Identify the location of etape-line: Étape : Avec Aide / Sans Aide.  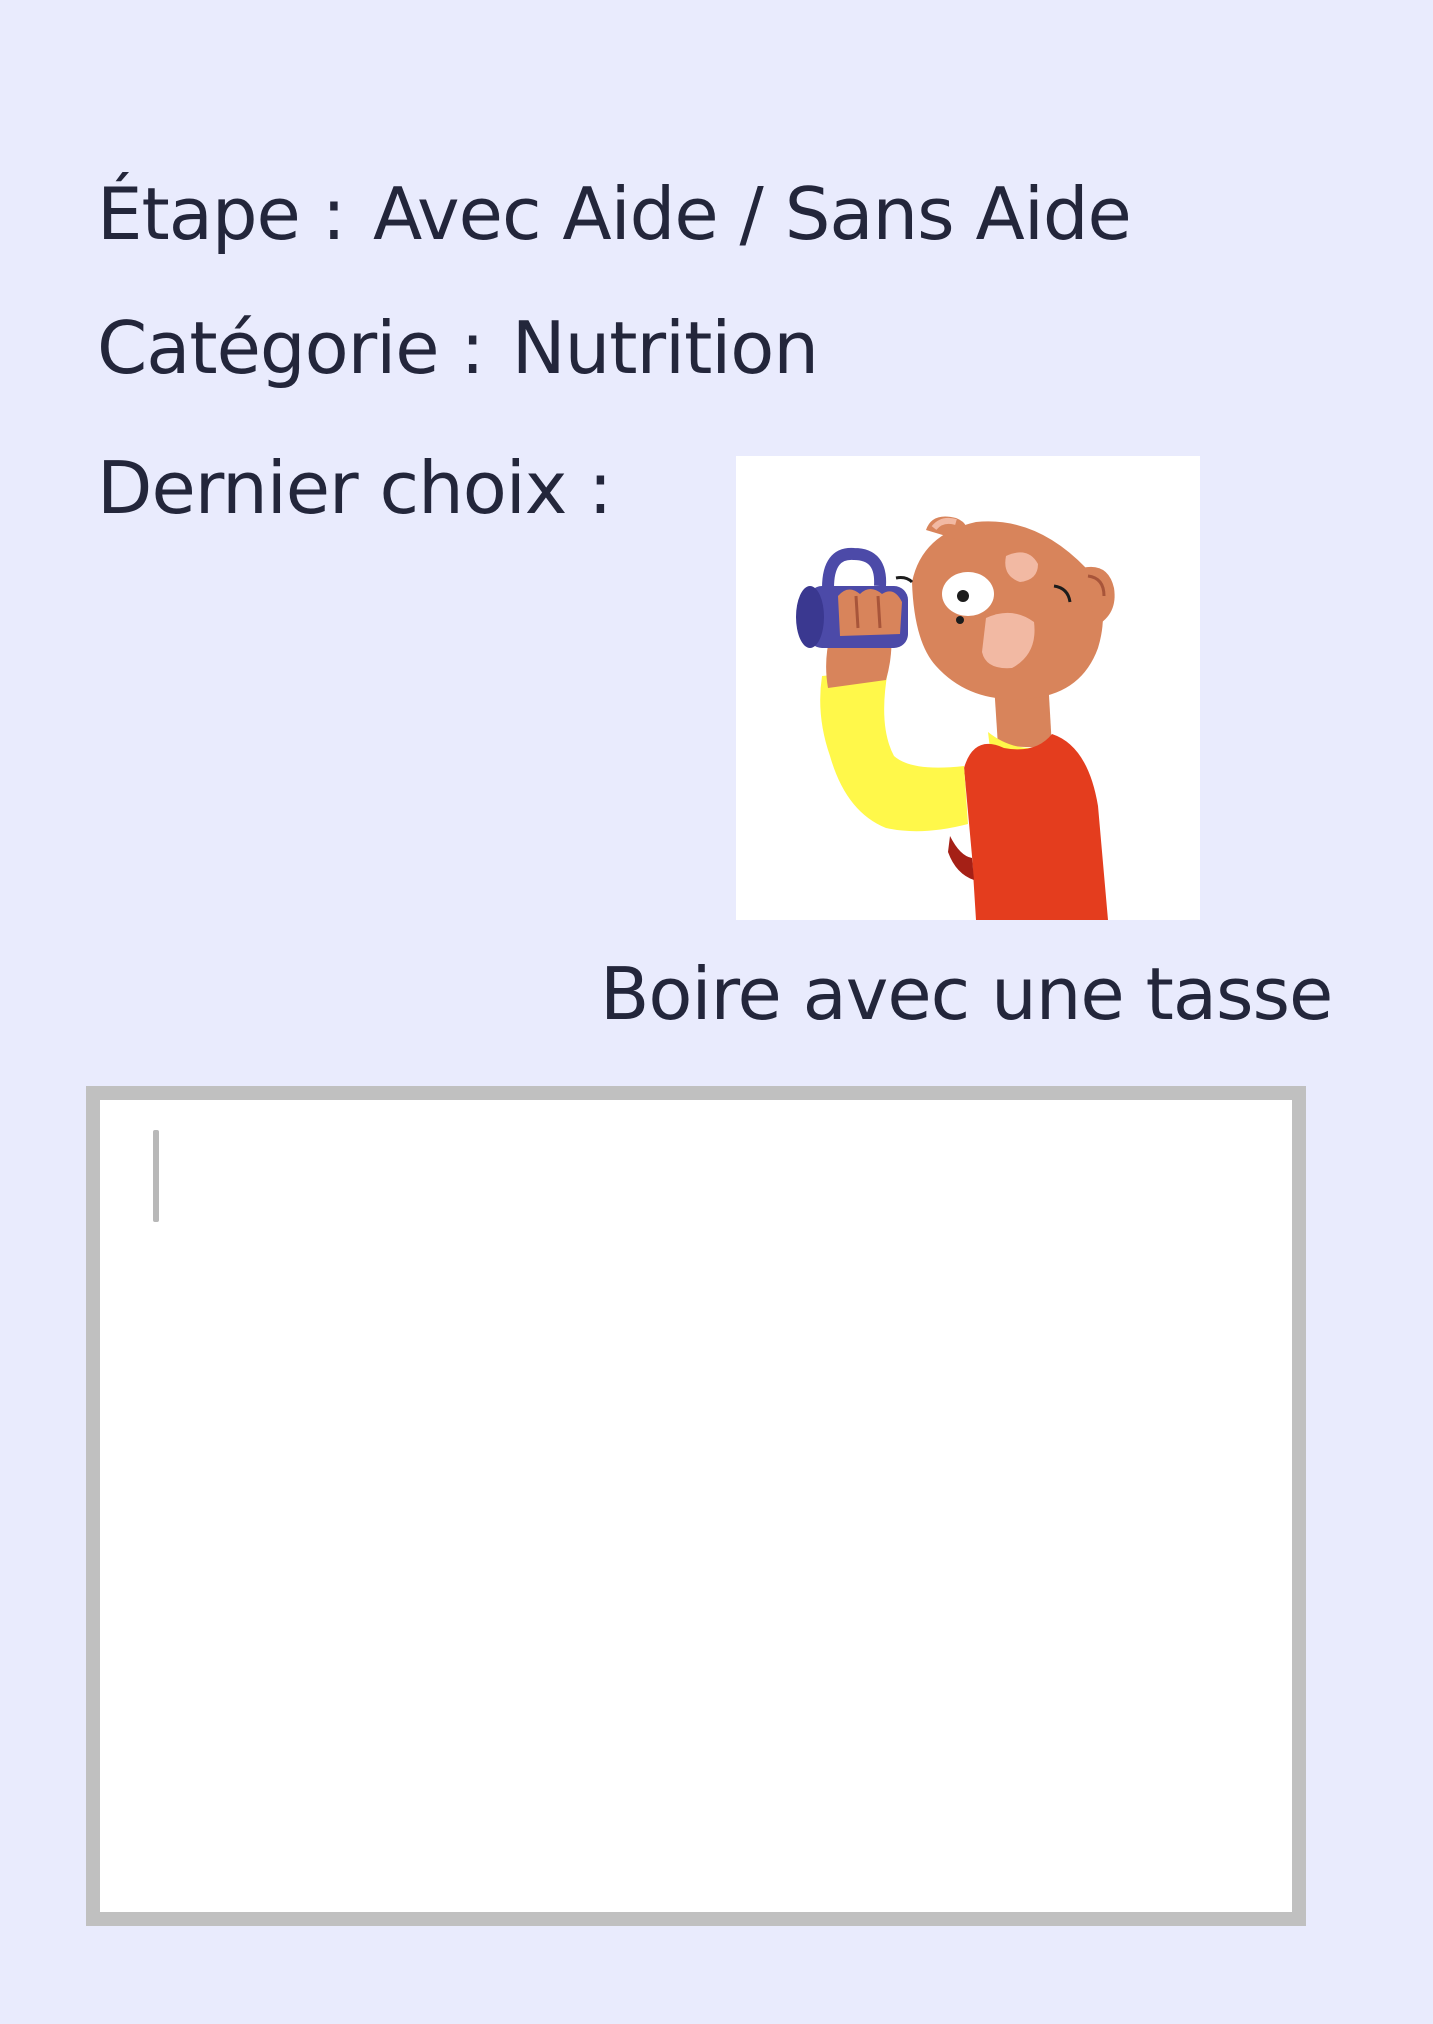
(614, 214).